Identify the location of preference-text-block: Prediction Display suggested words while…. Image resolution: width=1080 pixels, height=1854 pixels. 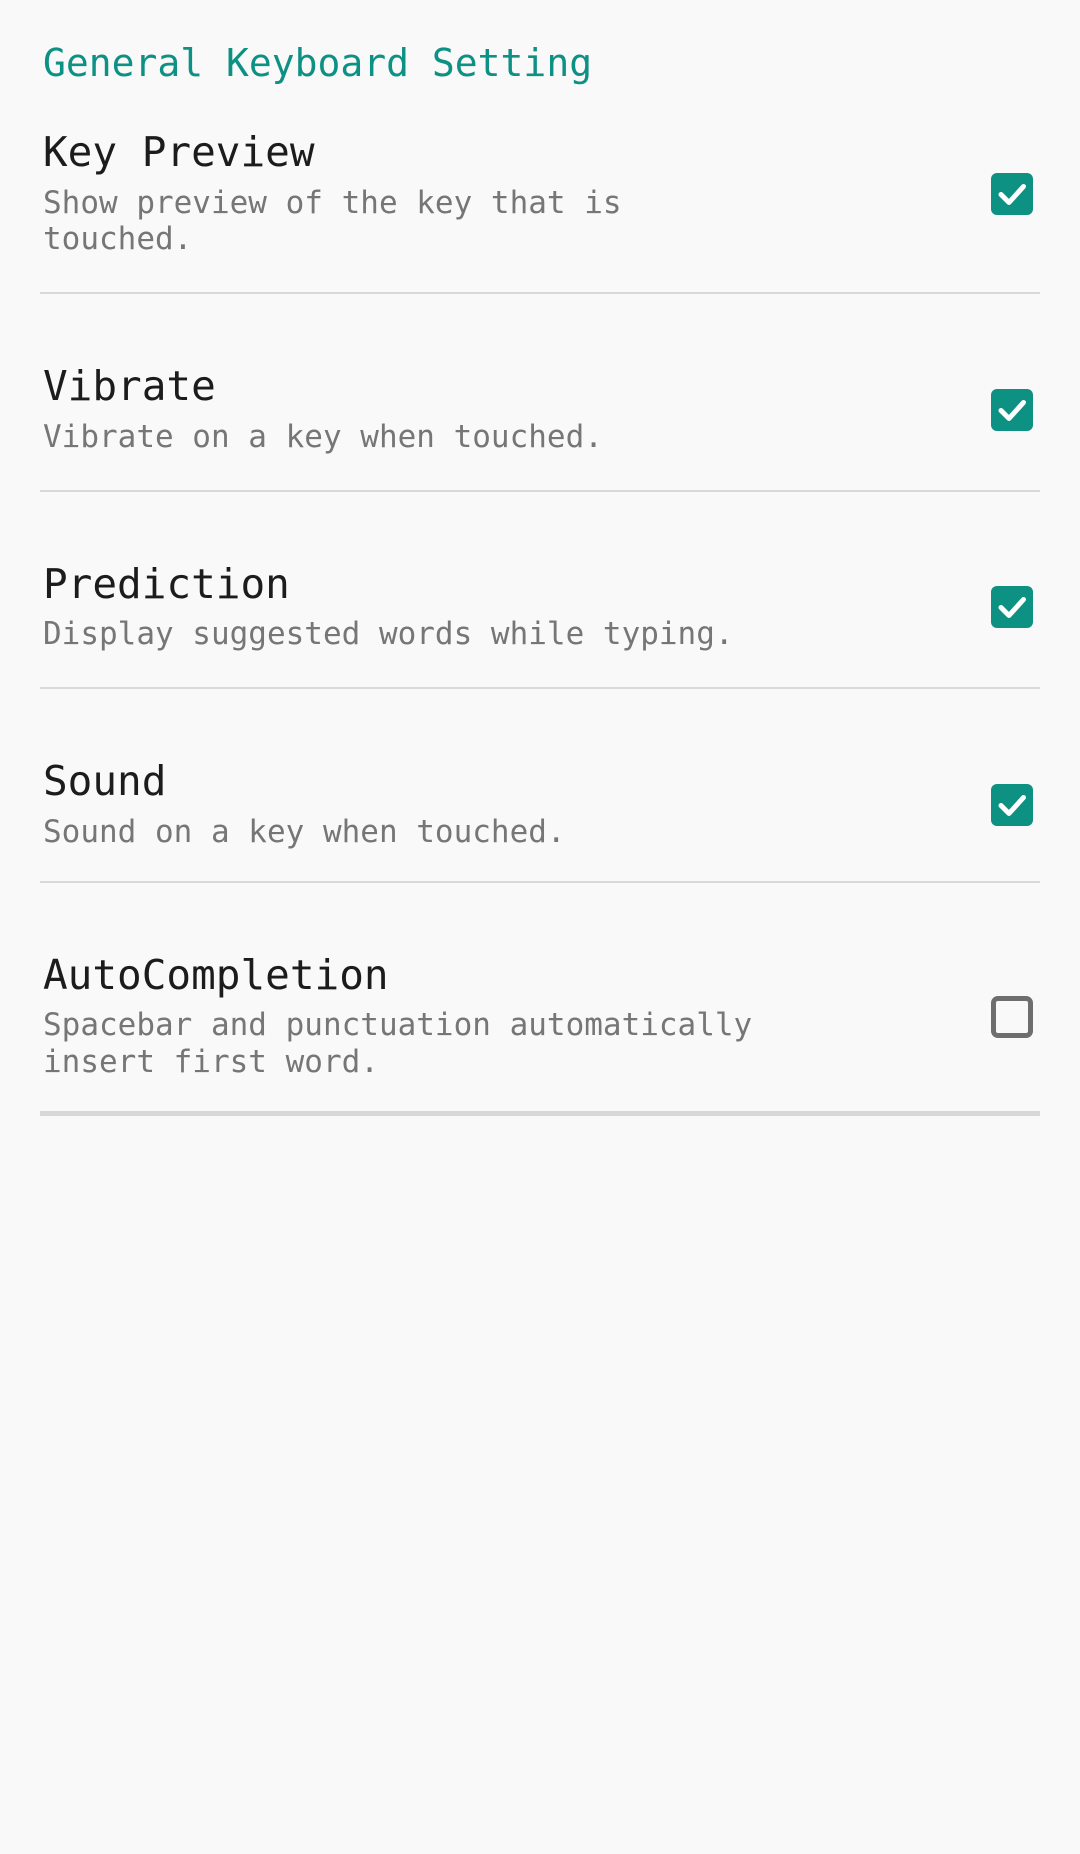
(512, 606).